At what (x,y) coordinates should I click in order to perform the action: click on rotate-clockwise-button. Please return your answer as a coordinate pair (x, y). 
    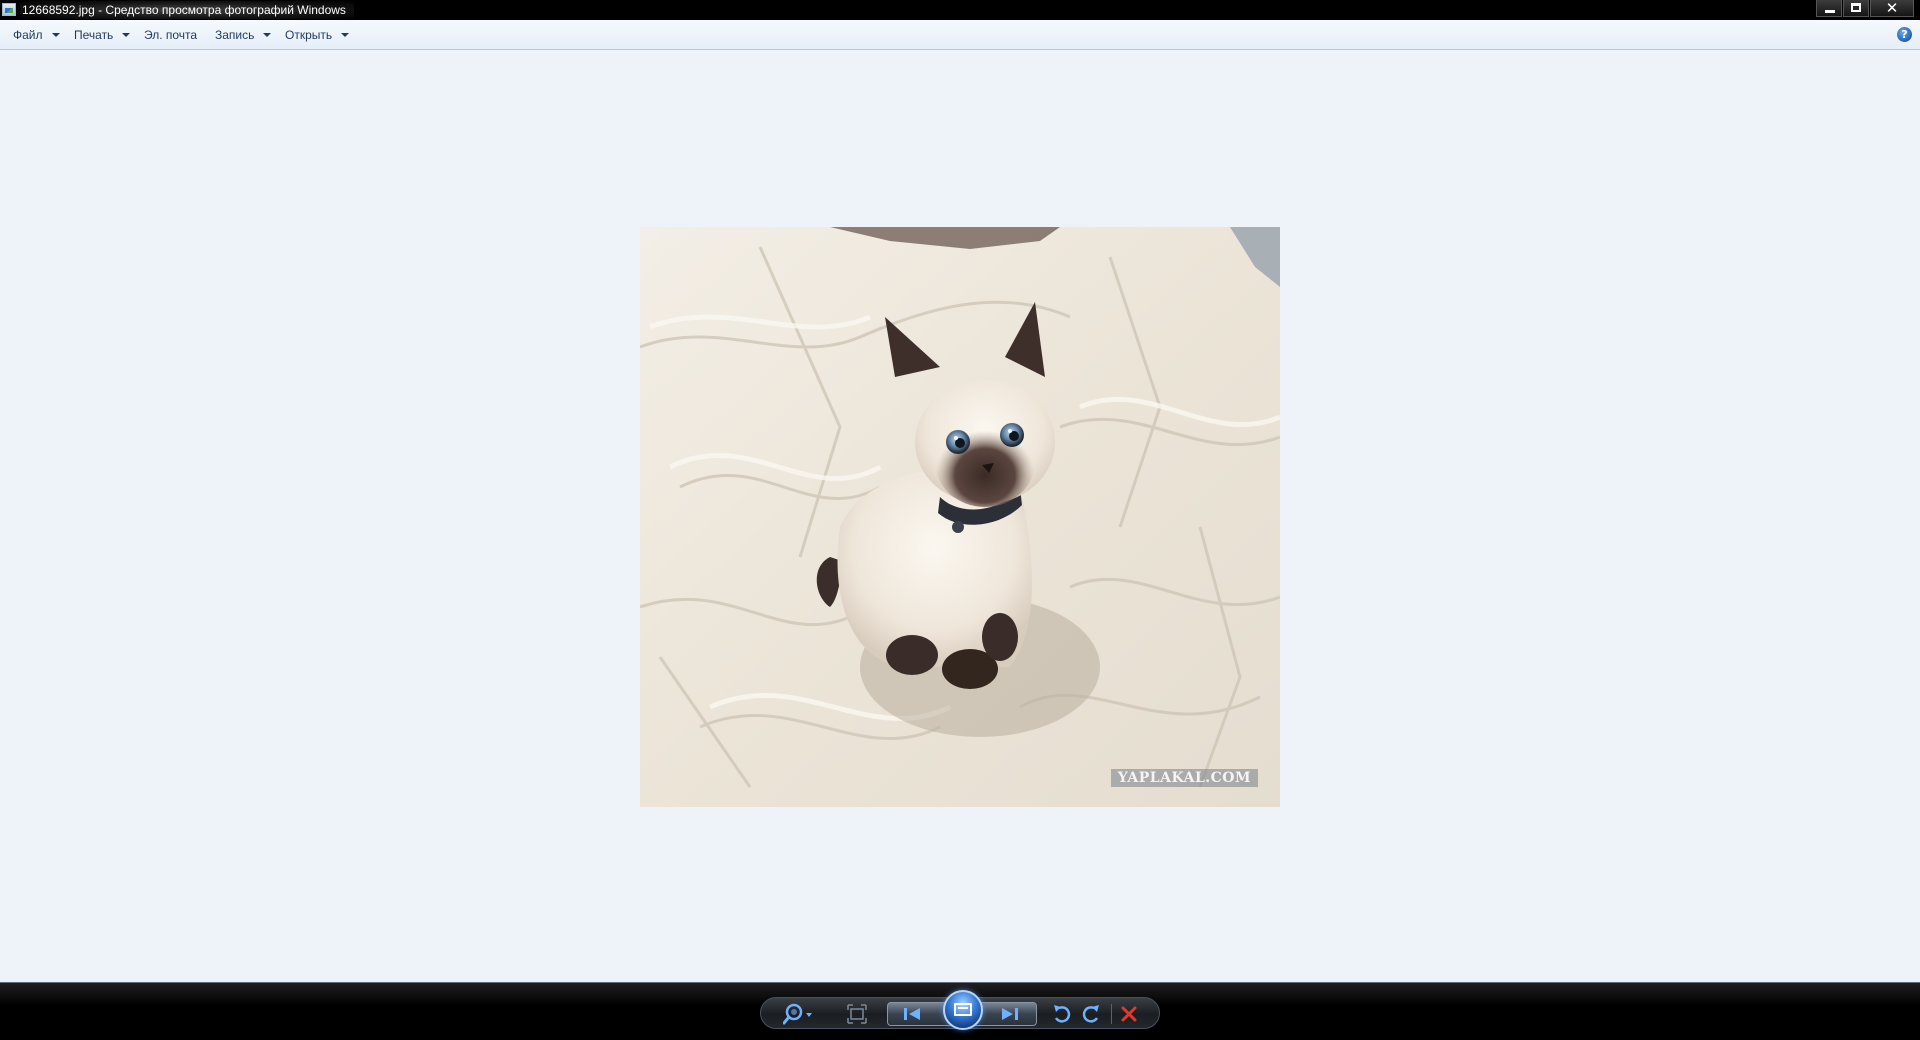
    Looking at the image, I should click on (1091, 1014).